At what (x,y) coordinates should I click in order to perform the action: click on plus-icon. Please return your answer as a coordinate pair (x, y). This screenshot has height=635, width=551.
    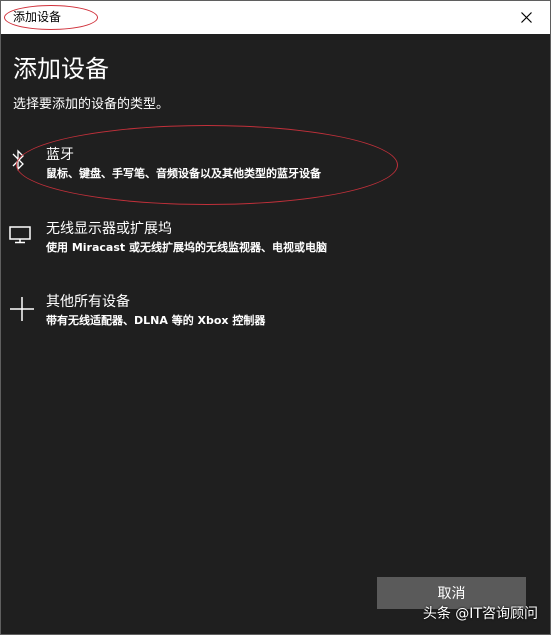
    Looking at the image, I should click on (21, 310).